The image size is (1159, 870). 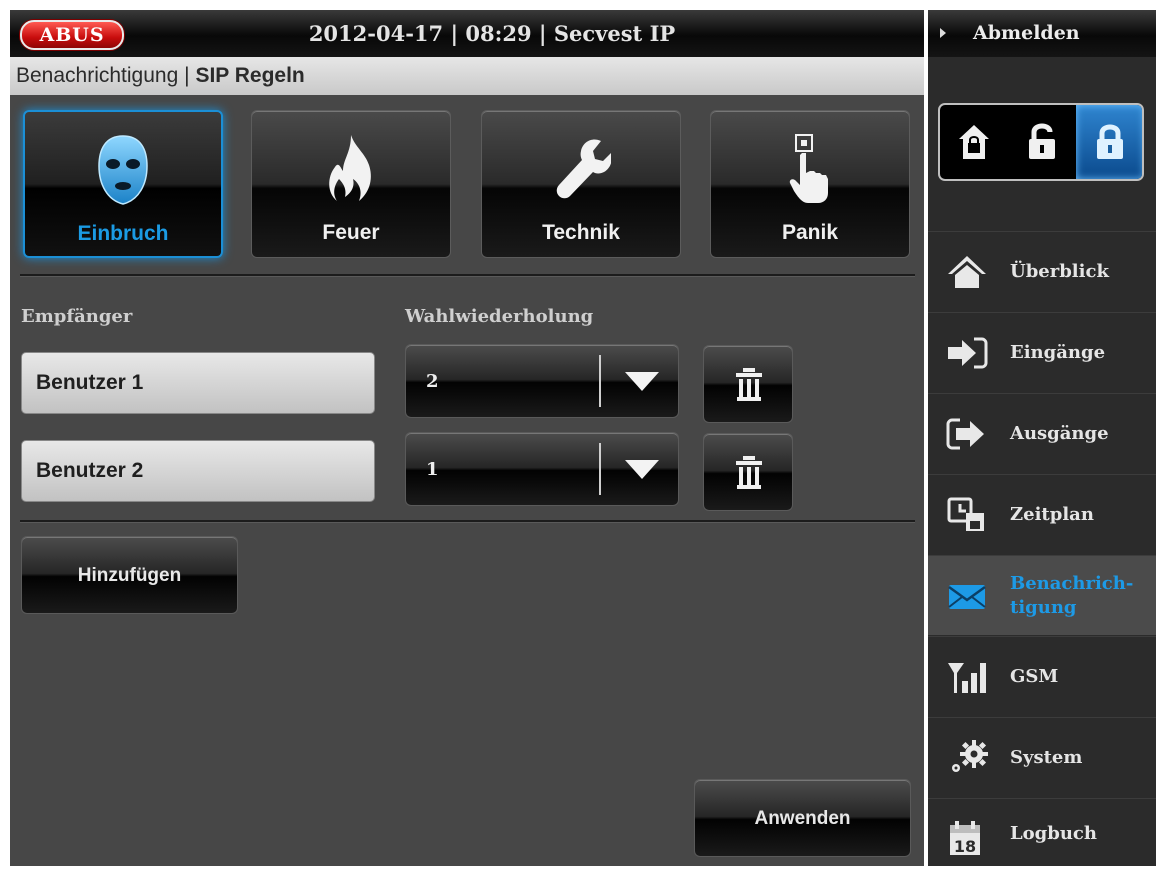 I want to click on nav-item-benachrichtigung: Benachrich- tigung, so click(x=1042, y=595).